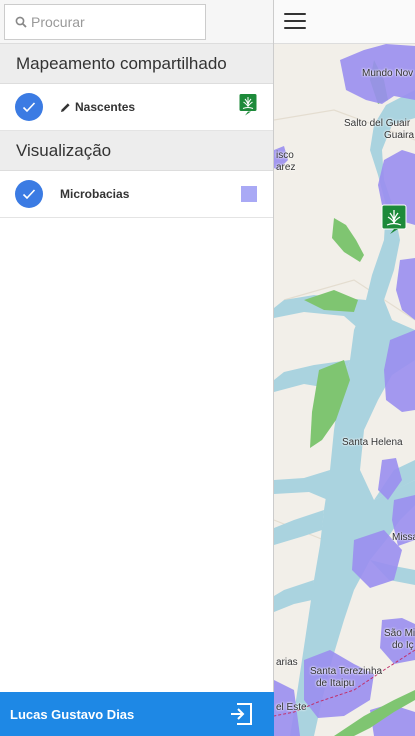 The height and width of the screenshot is (736, 415). What do you see at coordinates (248, 105) in the screenshot?
I see `nascentes-marker-icon` at bounding box center [248, 105].